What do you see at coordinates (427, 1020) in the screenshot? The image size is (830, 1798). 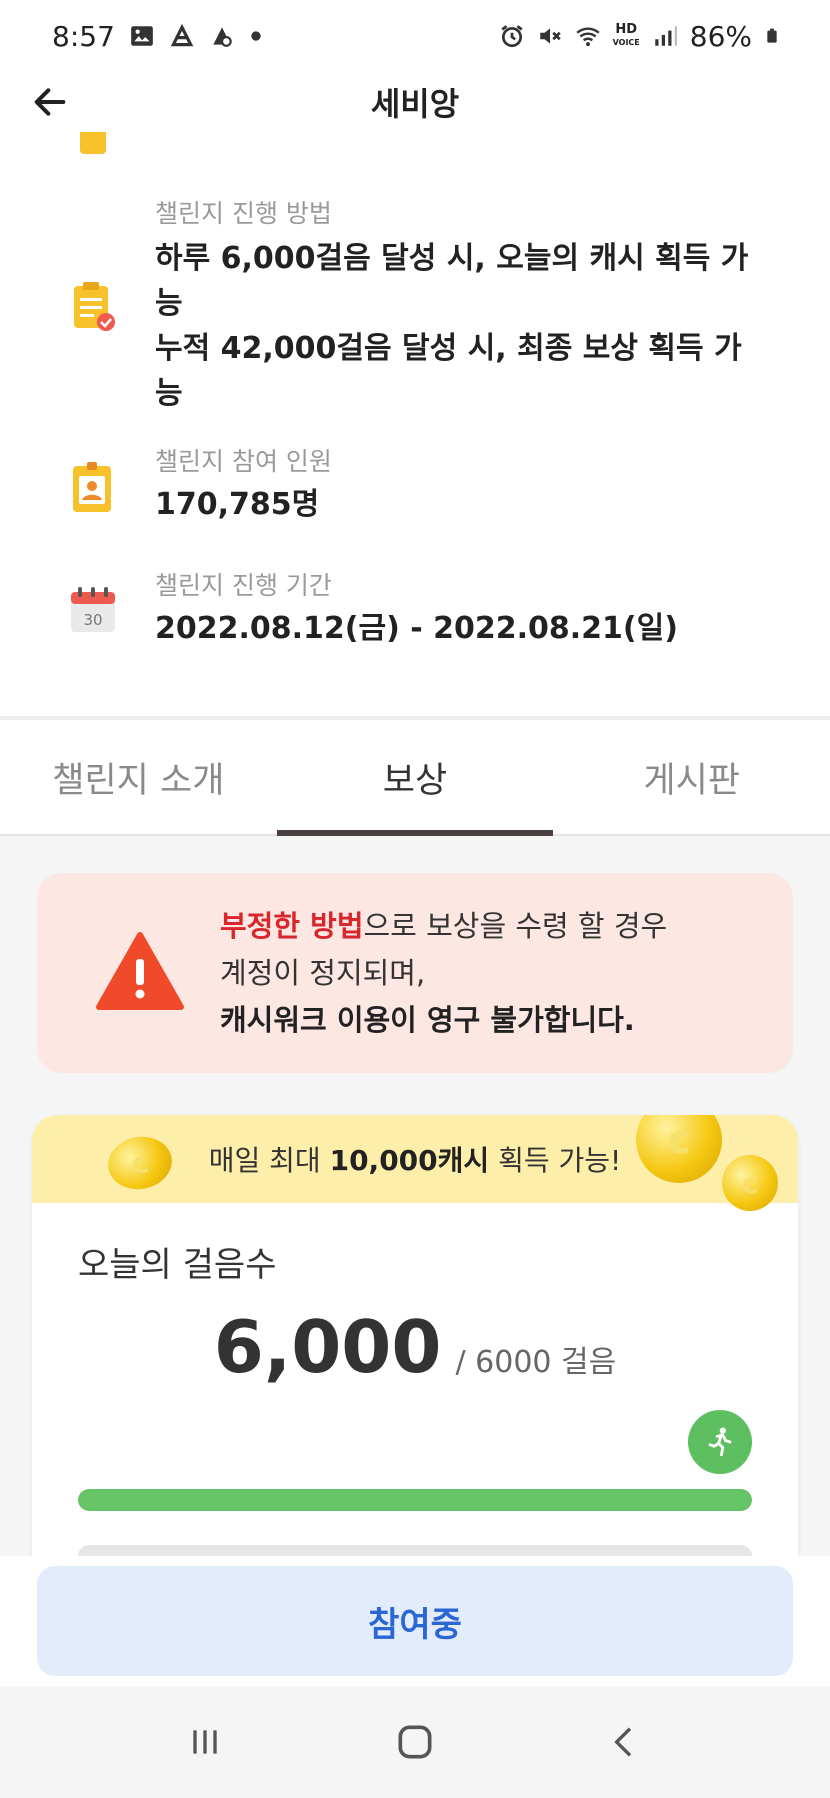 I see `warning-line-3: 캐시워크 이용이 영구 불가합니다.` at bounding box center [427, 1020].